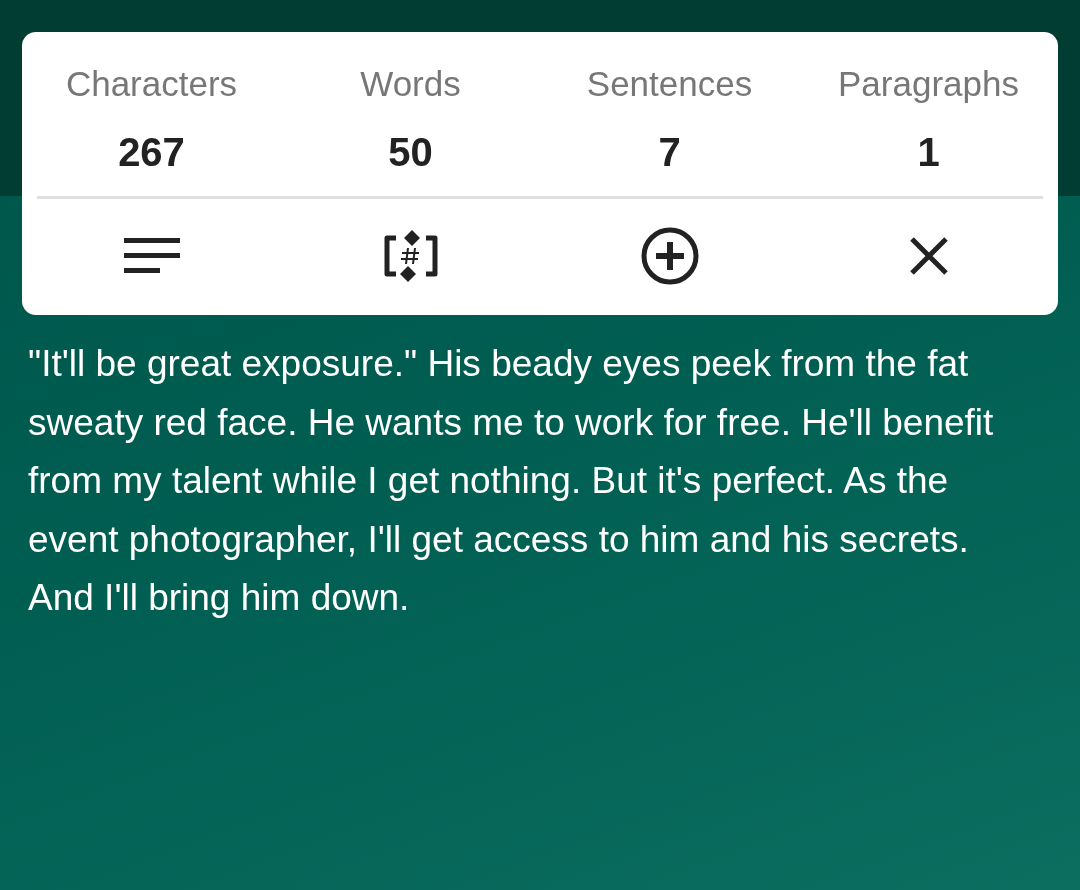 The height and width of the screenshot is (890, 1080). Describe the element at coordinates (928, 152) in the screenshot. I see `stat-value: 1` at that location.